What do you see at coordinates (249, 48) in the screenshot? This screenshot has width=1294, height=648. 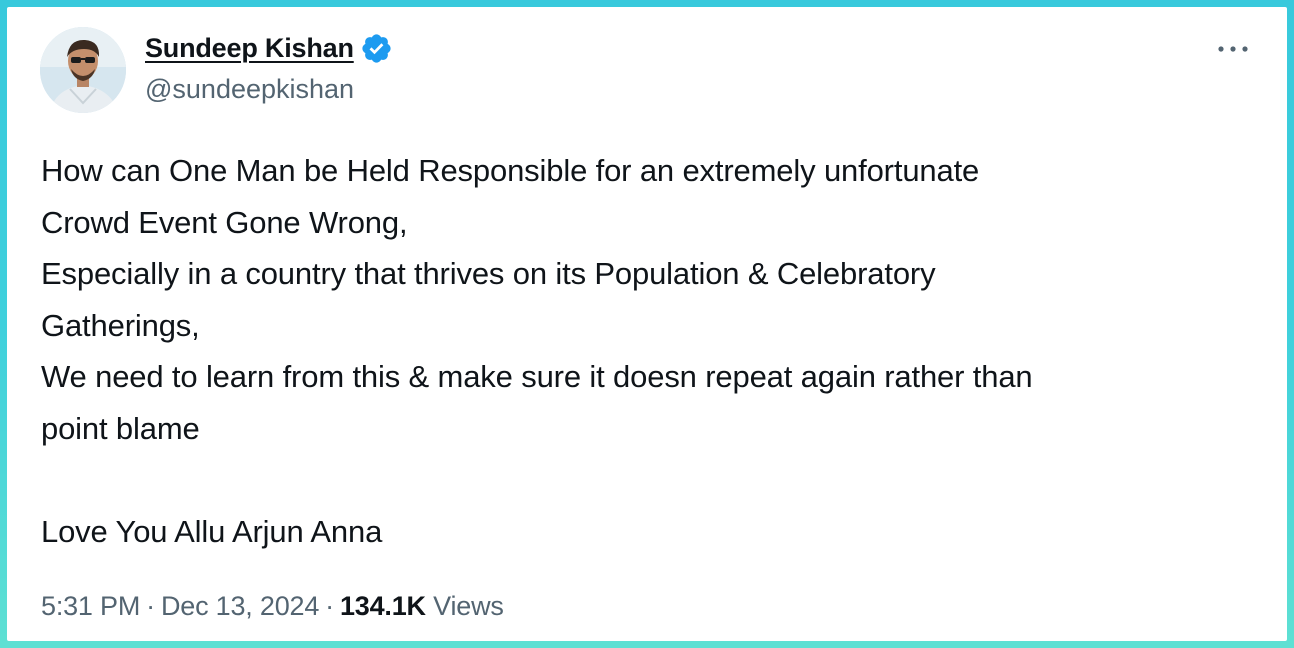 I see `author-display-name: Sundeep Kishan` at bounding box center [249, 48].